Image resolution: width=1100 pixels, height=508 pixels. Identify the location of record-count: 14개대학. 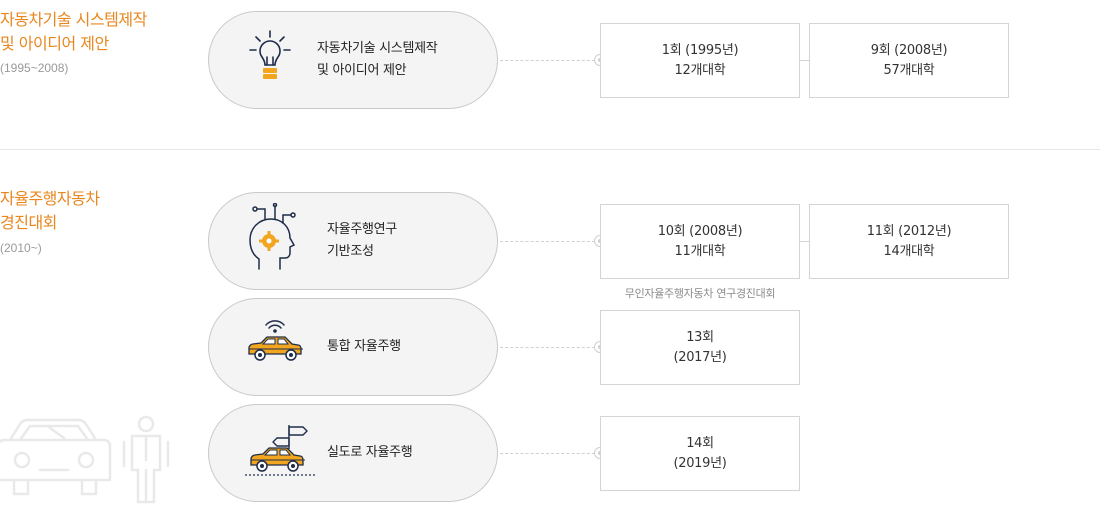
(909, 251).